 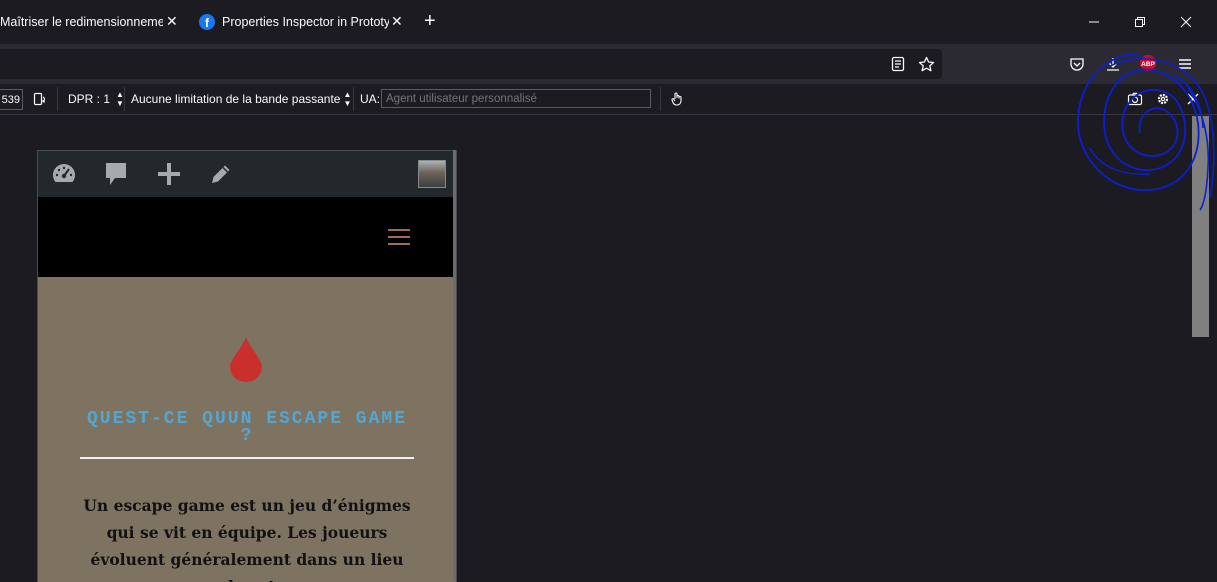 What do you see at coordinates (64, 174) in the screenshot?
I see `dashboard-icon` at bounding box center [64, 174].